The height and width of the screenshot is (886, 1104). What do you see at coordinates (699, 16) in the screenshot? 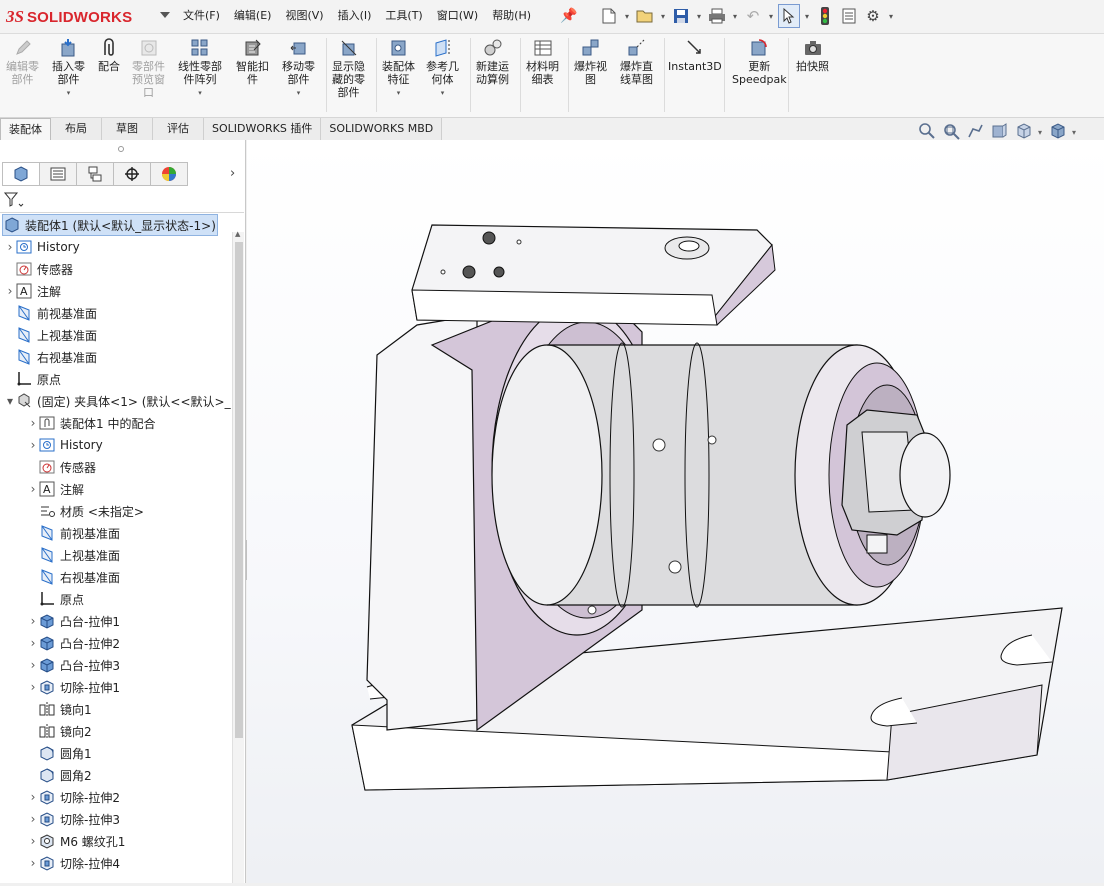
I see `save-dropdown-icon: ▾` at bounding box center [699, 16].